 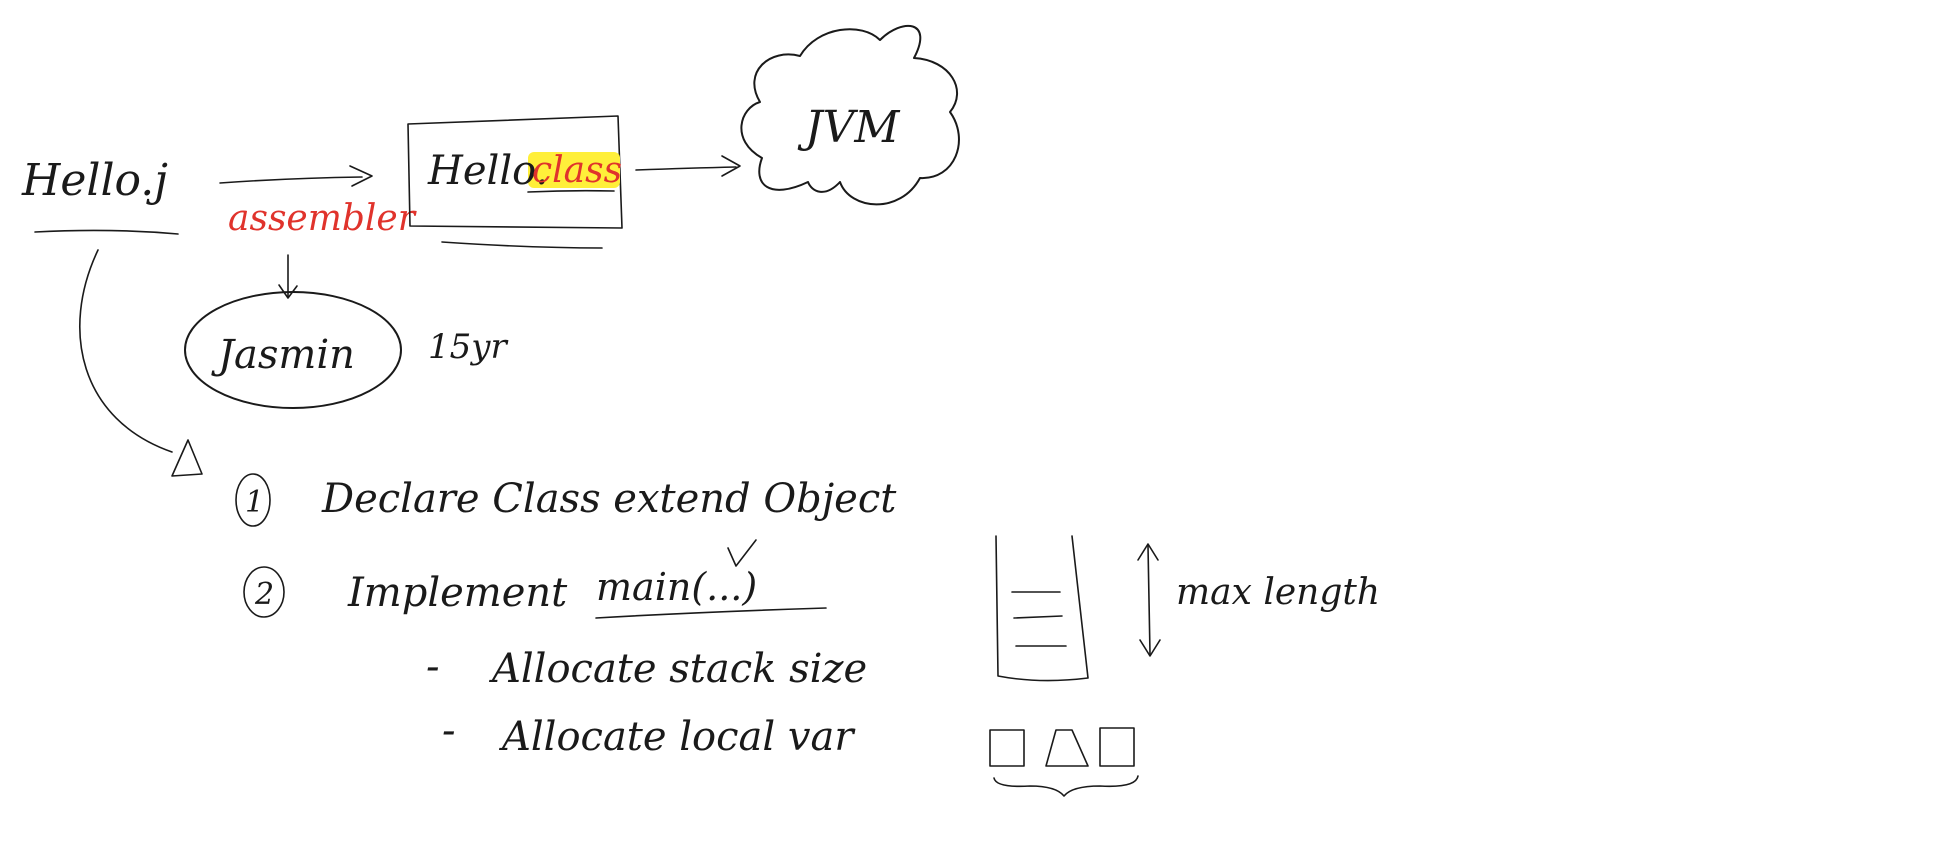 What do you see at coordinates (742, 553) in the screenshot?
I see `main-tick` at bounding box center [742, 553].